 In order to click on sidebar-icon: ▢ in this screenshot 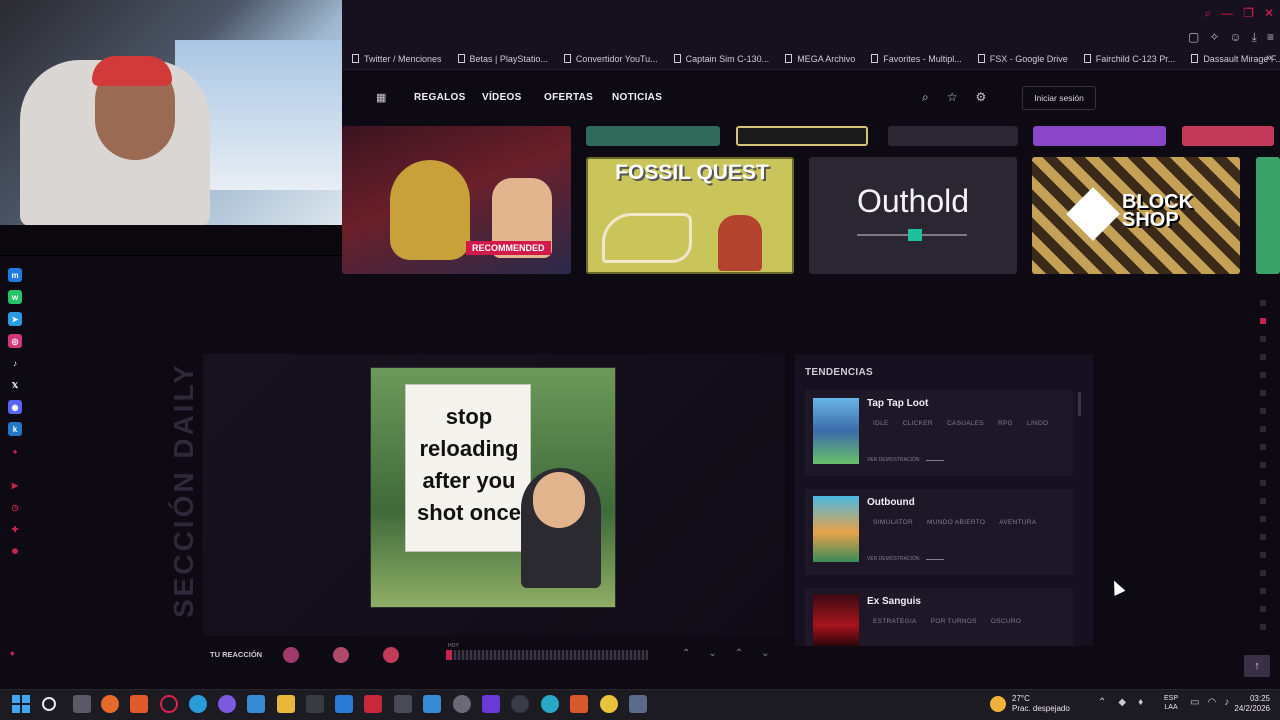, I will do `click(1193, 37)`.